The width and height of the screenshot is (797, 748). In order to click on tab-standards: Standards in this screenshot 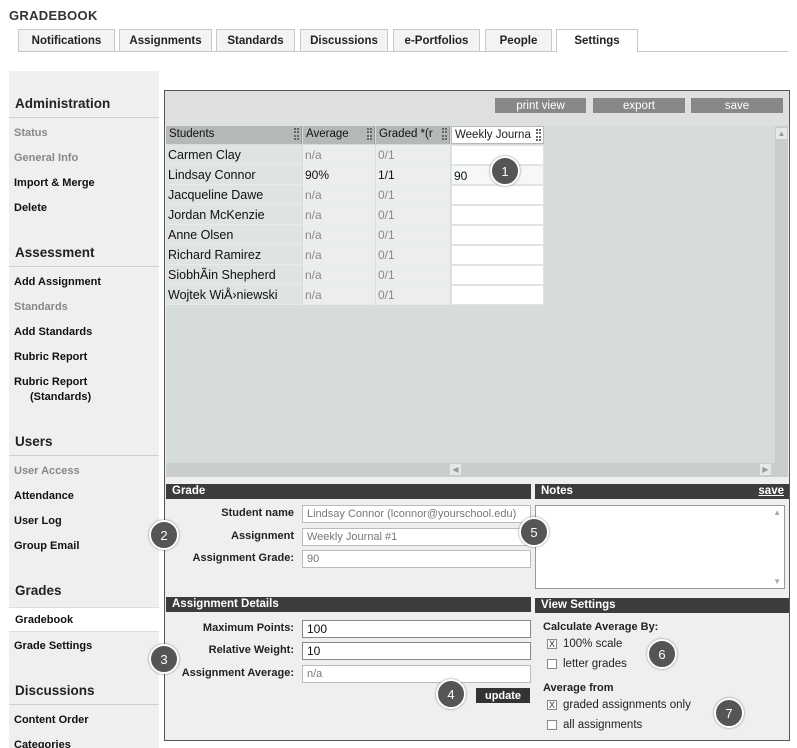, I will do `click(255, 40)`.